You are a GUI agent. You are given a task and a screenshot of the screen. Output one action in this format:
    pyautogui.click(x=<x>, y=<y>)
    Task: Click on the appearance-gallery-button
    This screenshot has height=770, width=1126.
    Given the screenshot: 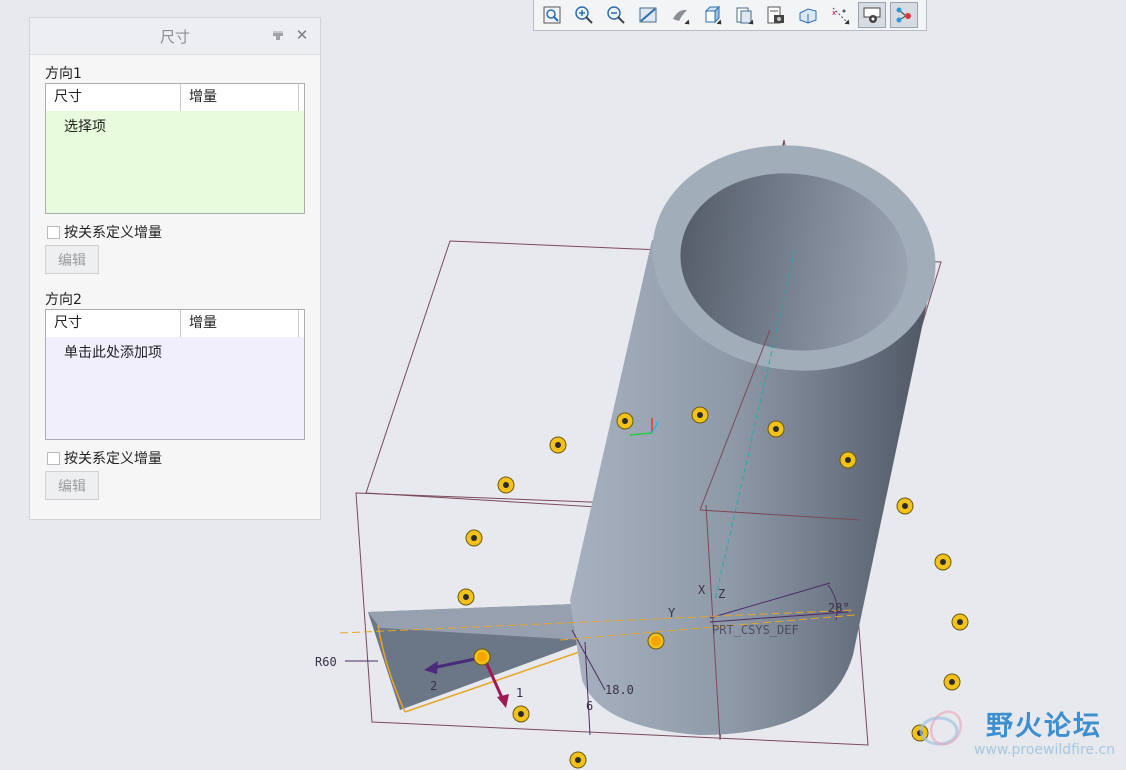 What is the action you would take?
    pyautogui.click(x=776, y=15)
    